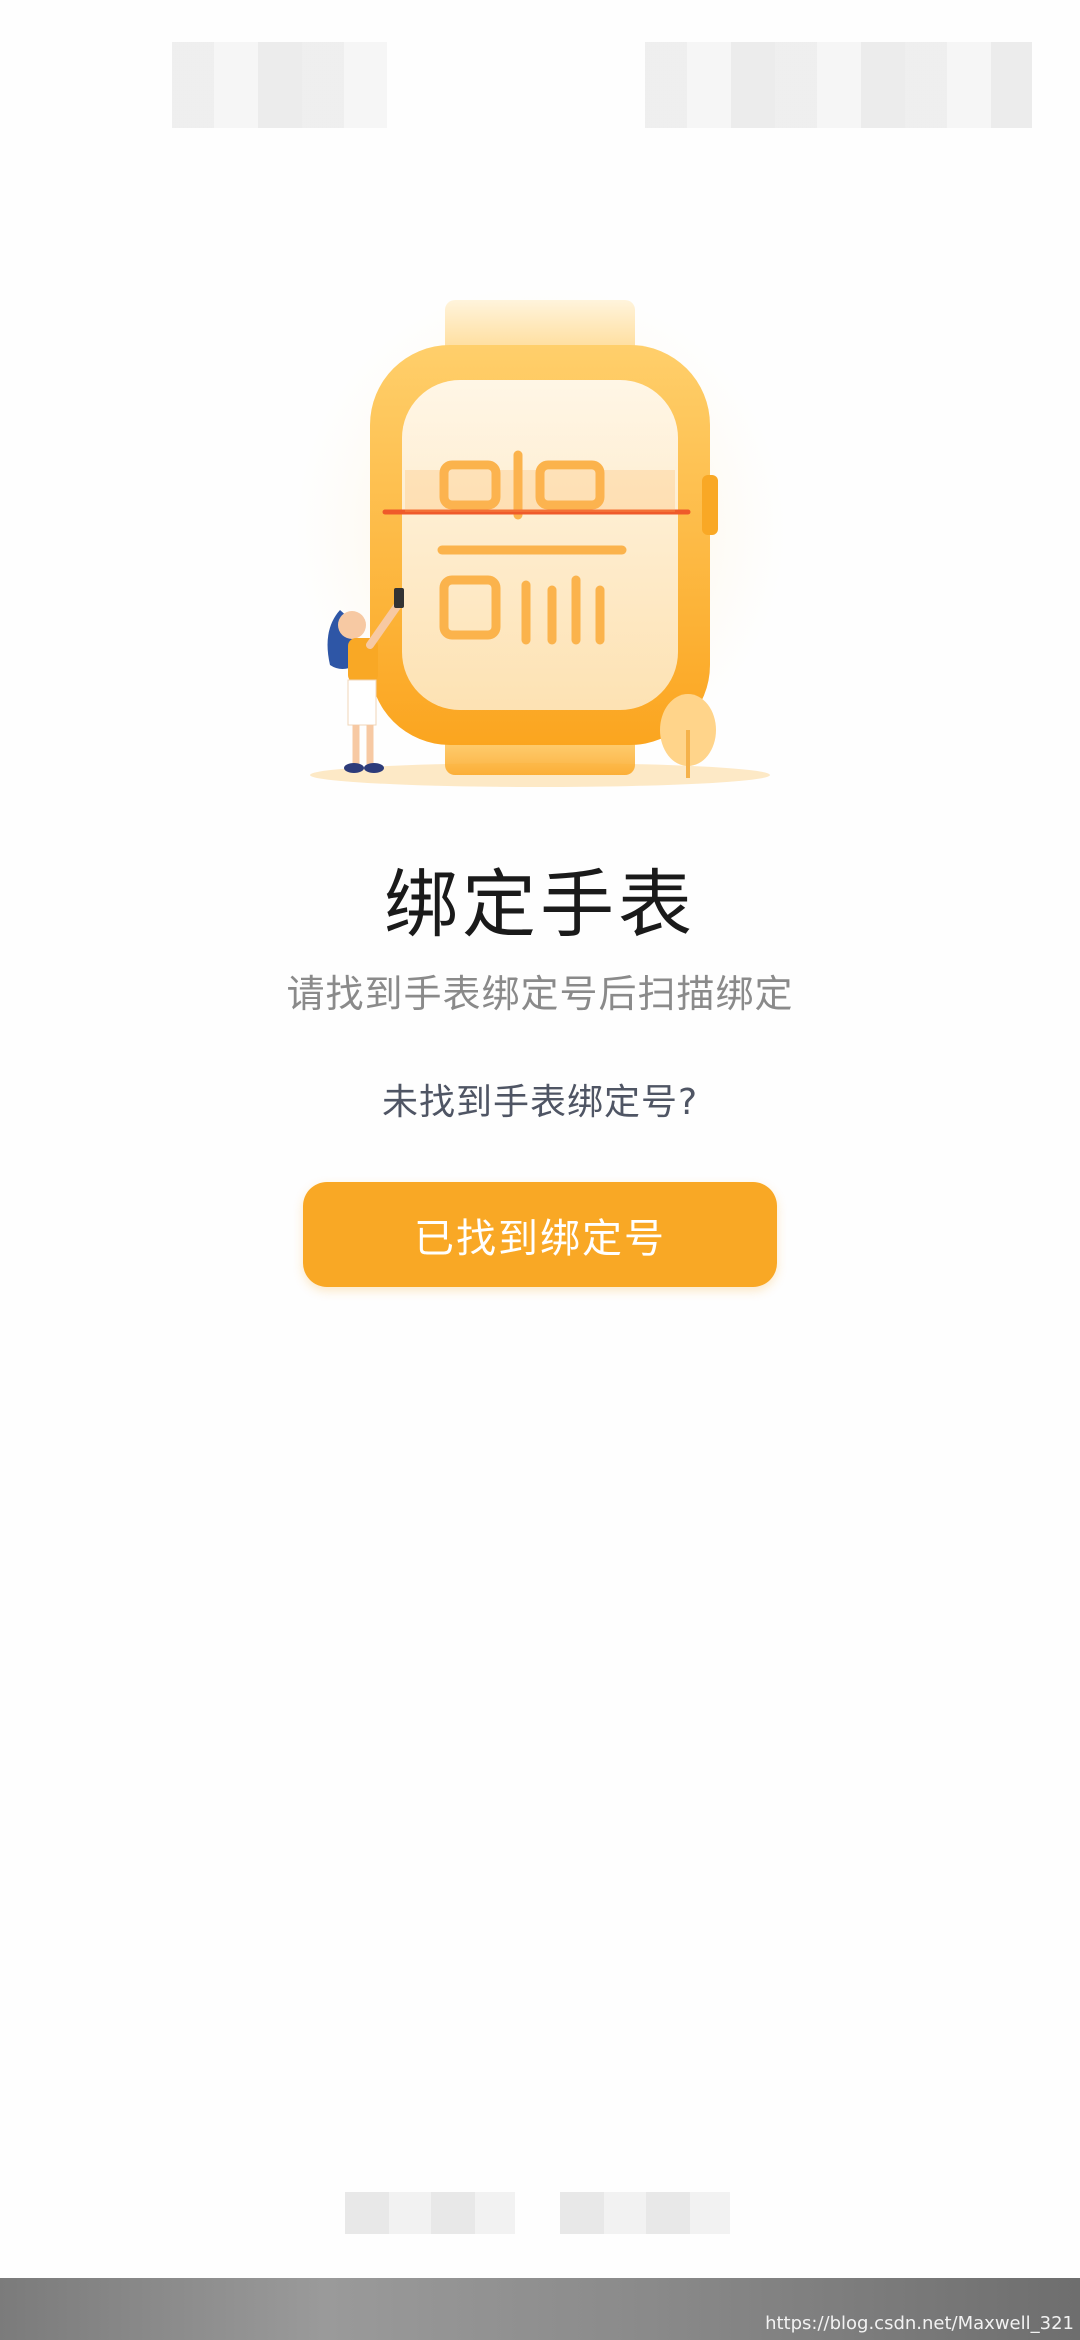 The height and width of the screenshot is (2340, 1080). What do you see at coordinates (645, 2213) in the screenshot?
I see `bottom-blurred-element-right` at bounding box center [645, 2213].